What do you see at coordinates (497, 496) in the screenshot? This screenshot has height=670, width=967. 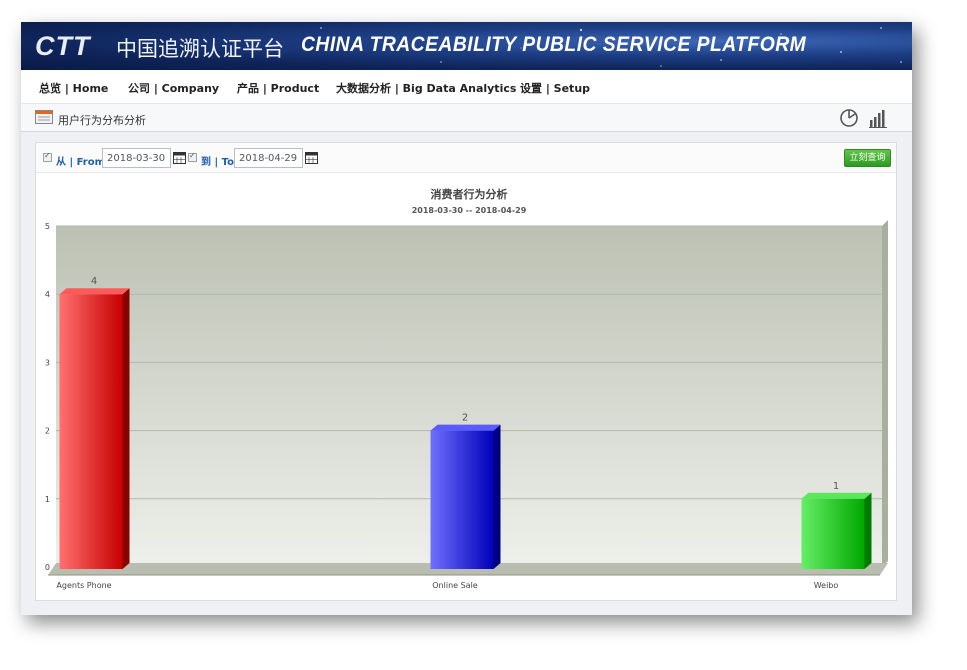 I see `bar-side-online-sale` at bounding box center [497, 496].